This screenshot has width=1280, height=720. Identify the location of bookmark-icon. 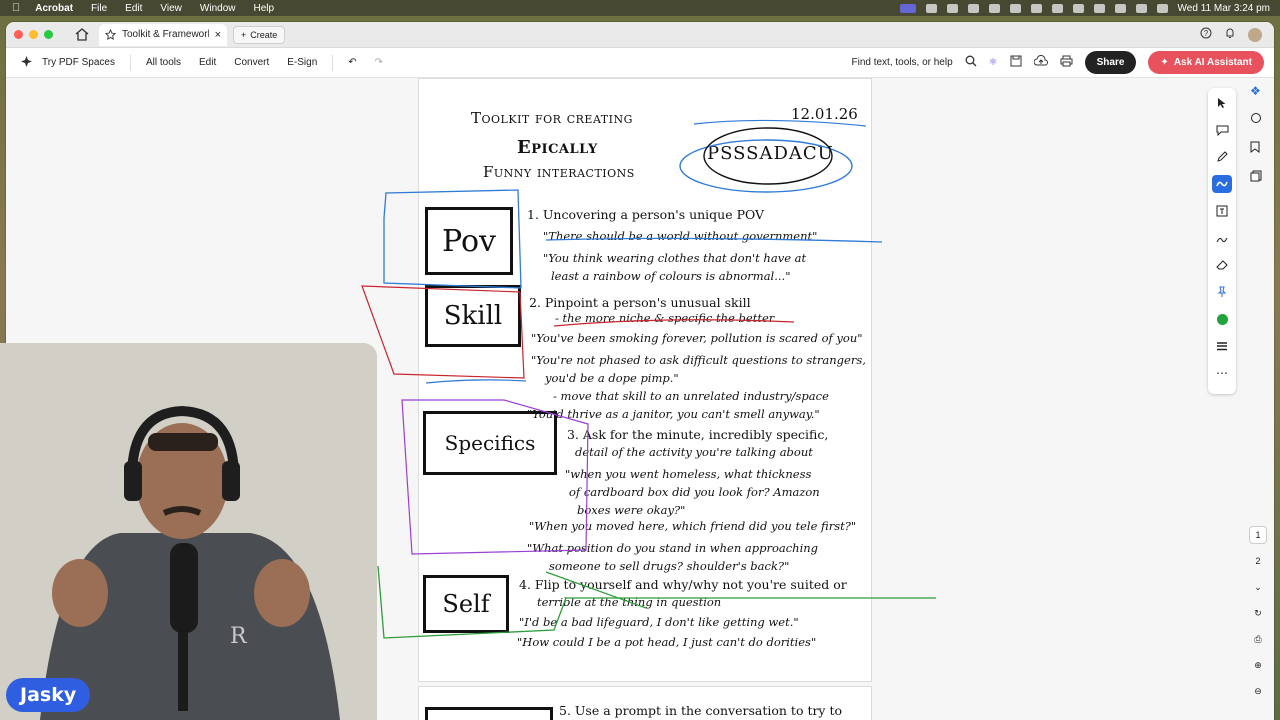
(1256, 148).